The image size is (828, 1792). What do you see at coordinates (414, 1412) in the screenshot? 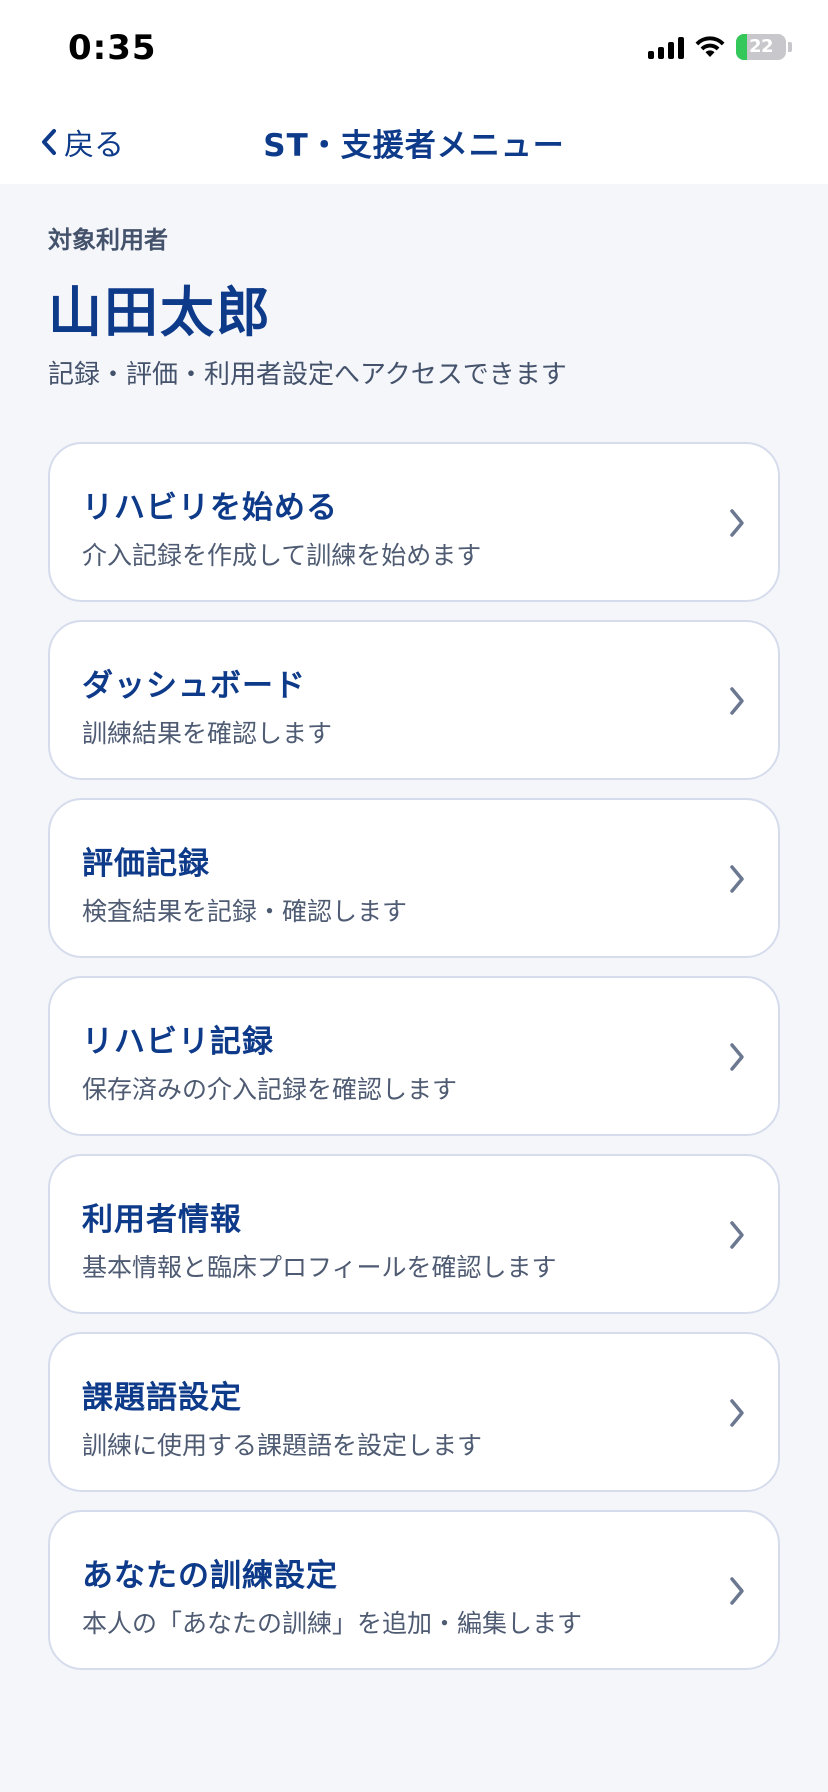
I see `menu-item-task-word-settings: 課題語設定 訓練に使用する課題語を設定します` at bounding box center [414, 1412].